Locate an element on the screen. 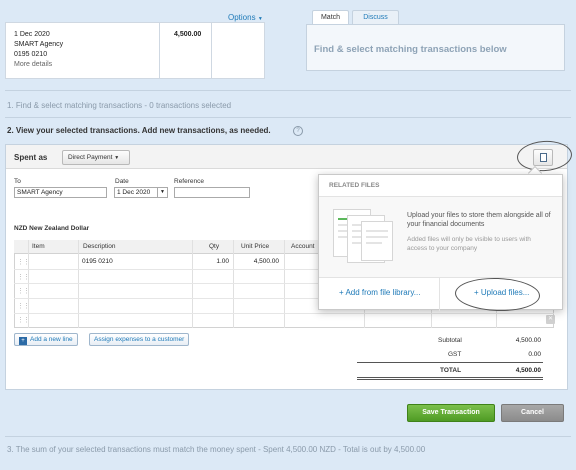 This screenshot has height=470, width=576. cancel-button: Cancel is located at coordinates (532, 413).